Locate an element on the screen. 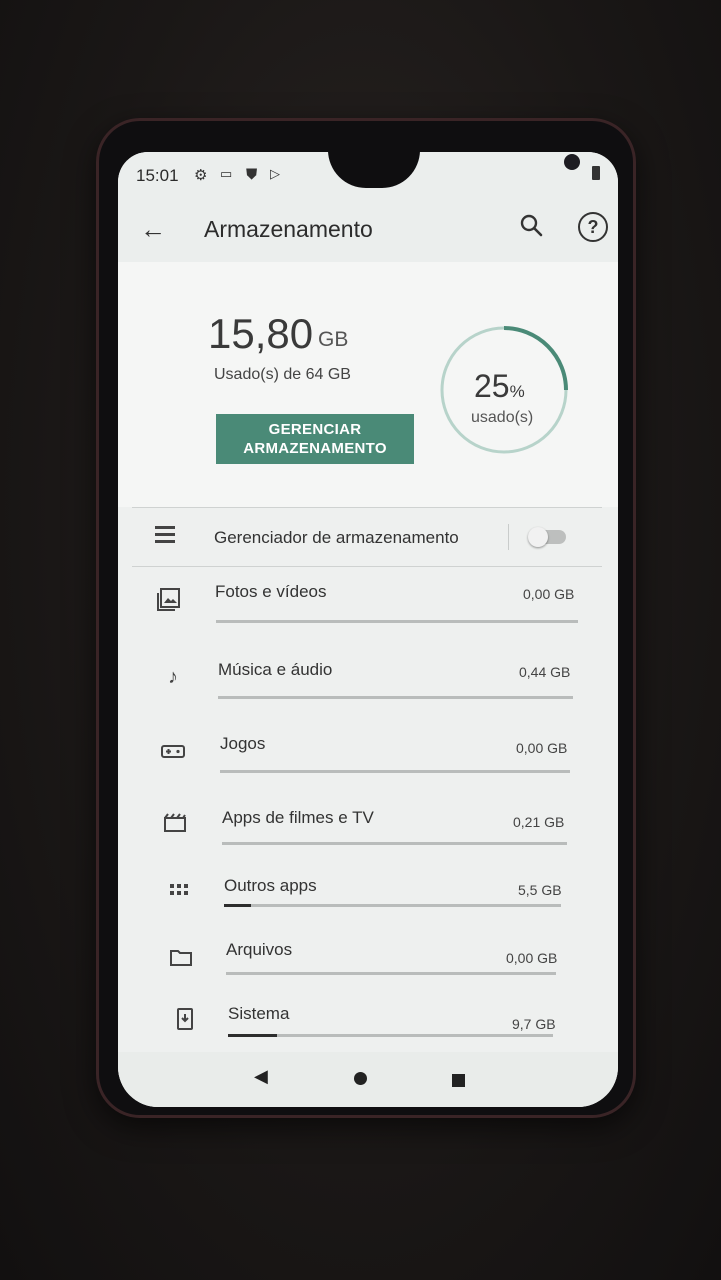 The height and width of the screenshot is (1280, 721). category-label: Música e áudio is located at coordinates (275, 669).